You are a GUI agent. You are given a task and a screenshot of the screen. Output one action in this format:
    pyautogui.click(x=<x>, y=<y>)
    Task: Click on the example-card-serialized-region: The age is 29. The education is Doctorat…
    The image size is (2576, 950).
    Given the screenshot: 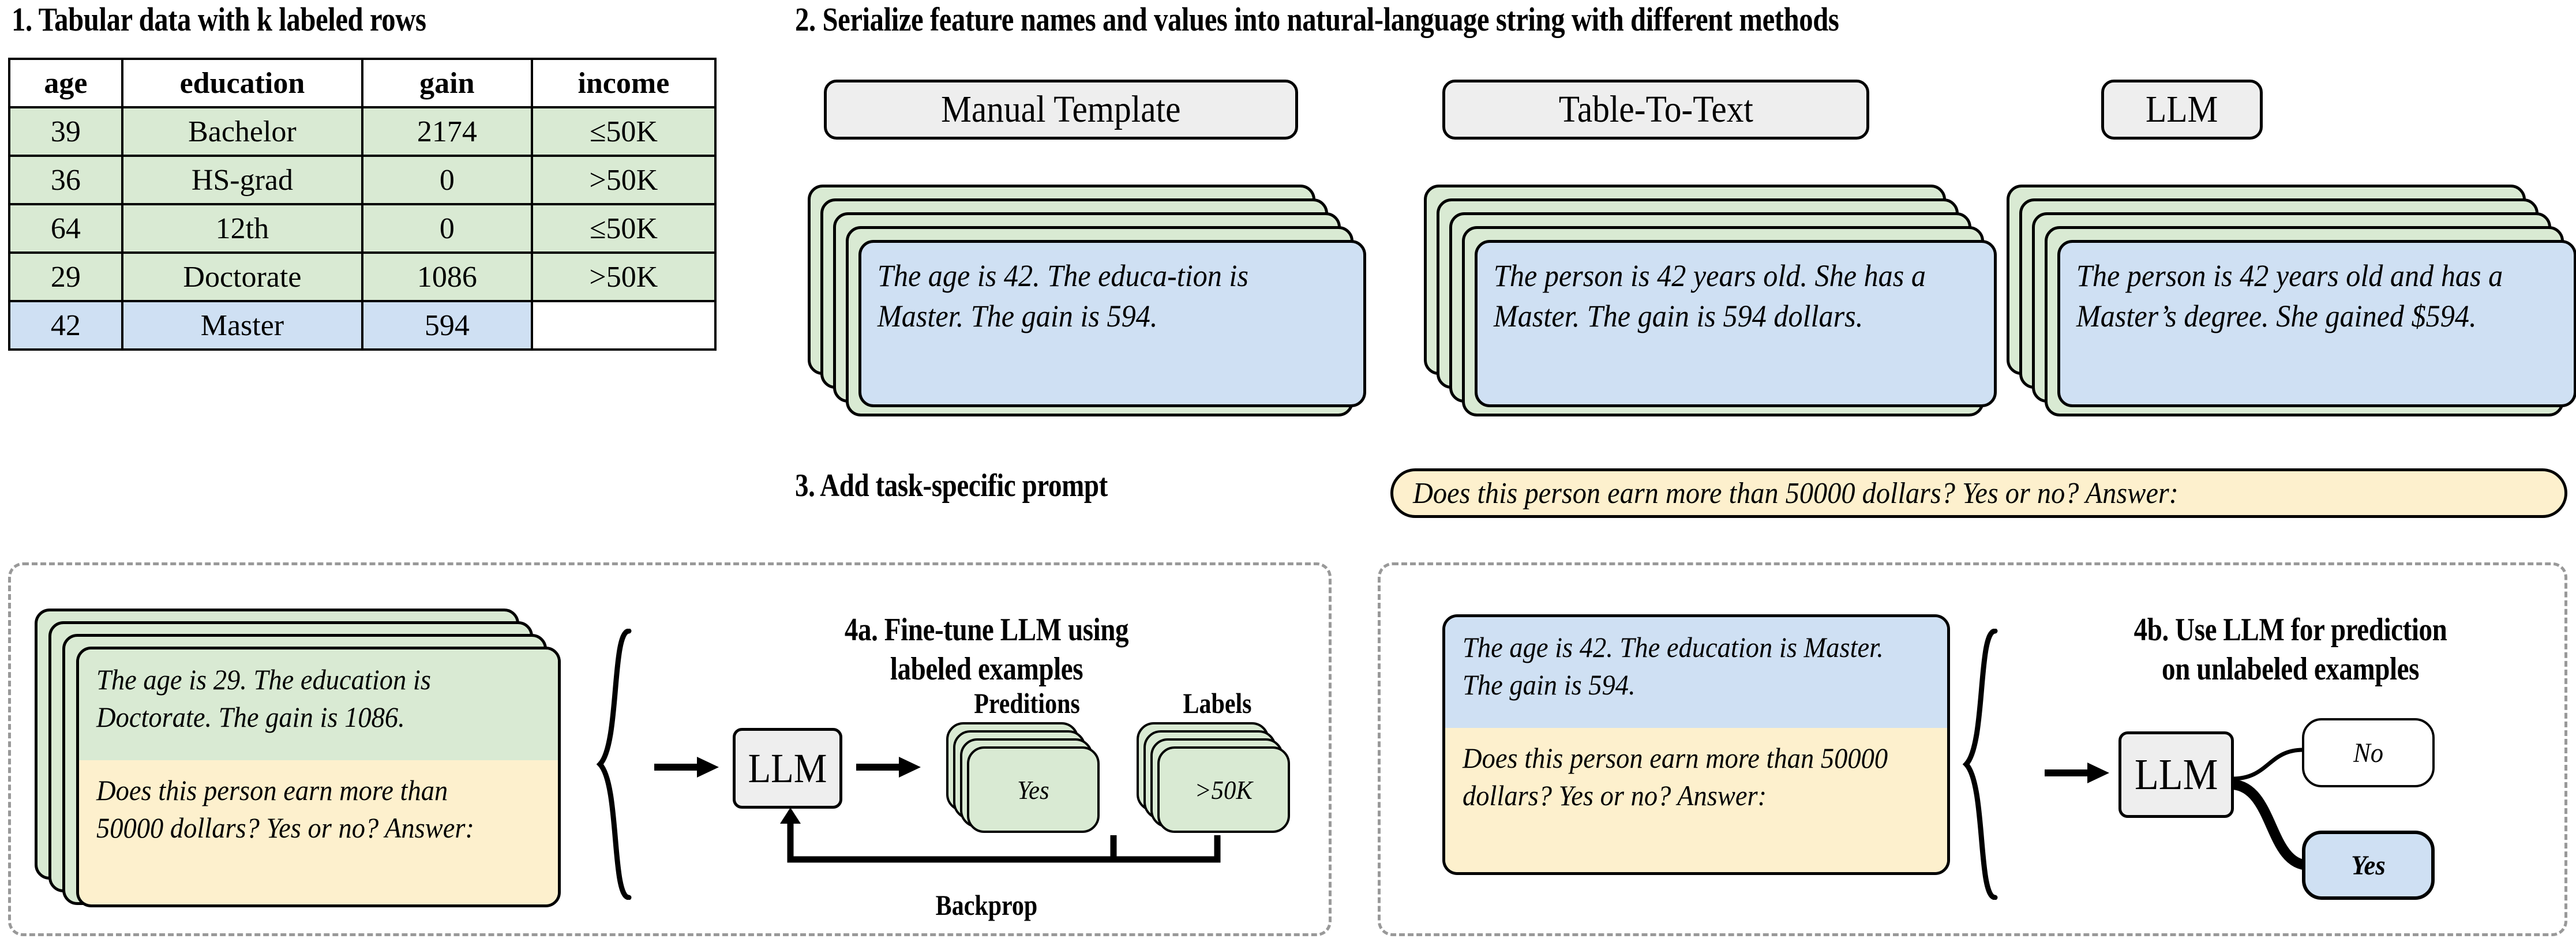 What is the action you would take?
    pyautogui.click(x=318, y=704)
    